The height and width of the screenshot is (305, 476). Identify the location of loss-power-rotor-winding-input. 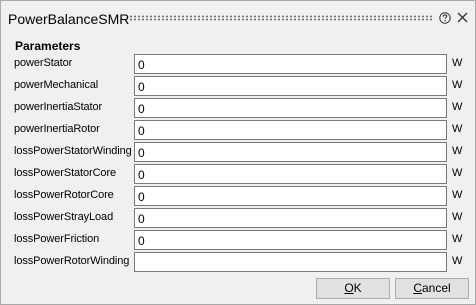
(290, 262).